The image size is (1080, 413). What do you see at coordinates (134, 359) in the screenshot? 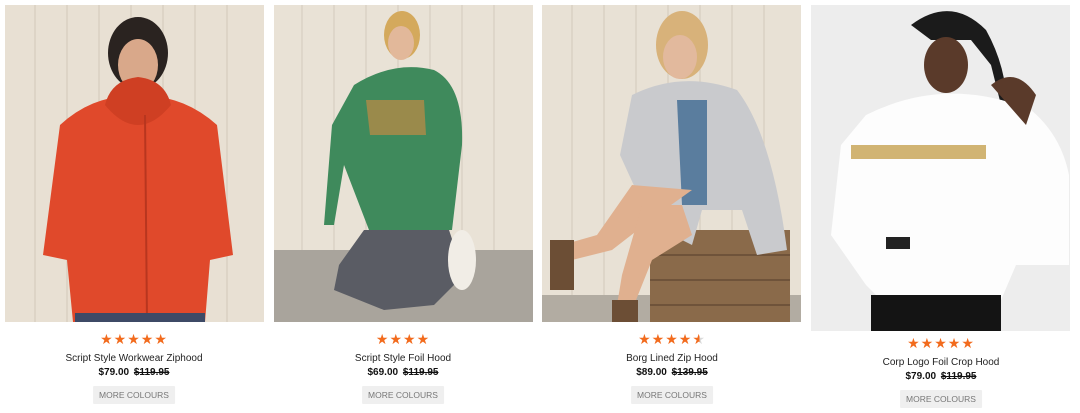
I see `product-title: Script Style Workwear Ziphood` at bounding box center [134, 359].